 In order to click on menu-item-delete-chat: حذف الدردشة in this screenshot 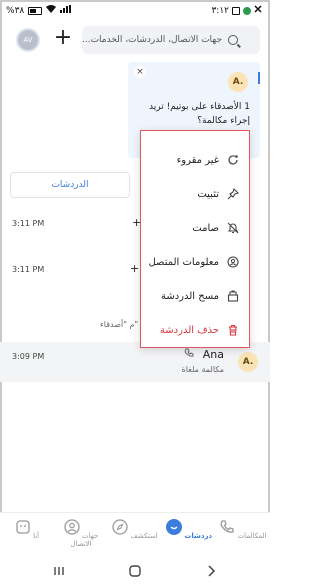, I will do `click(195, 330)`.